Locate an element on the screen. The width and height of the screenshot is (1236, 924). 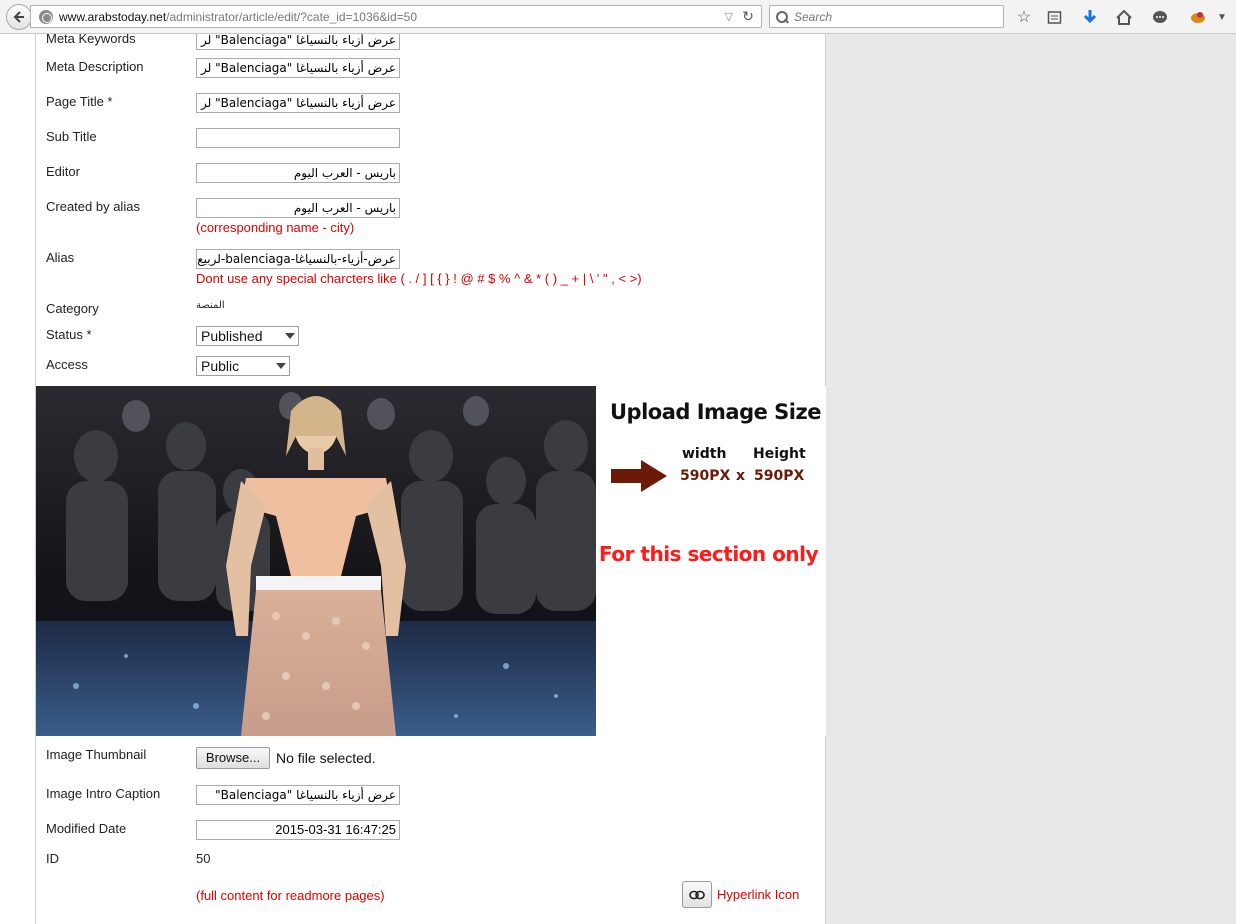
id-value: 50 is located at coordinates (203, 858).